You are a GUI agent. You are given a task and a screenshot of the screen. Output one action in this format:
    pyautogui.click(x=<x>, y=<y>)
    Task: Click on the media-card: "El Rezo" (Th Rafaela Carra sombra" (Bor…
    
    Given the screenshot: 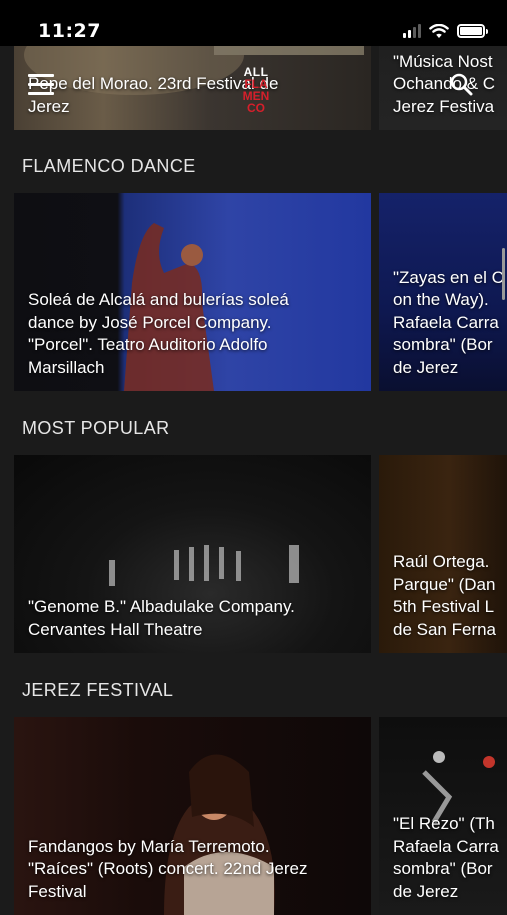 What is the action you would take?
    pyautogui.click(x=443, y=816)
    